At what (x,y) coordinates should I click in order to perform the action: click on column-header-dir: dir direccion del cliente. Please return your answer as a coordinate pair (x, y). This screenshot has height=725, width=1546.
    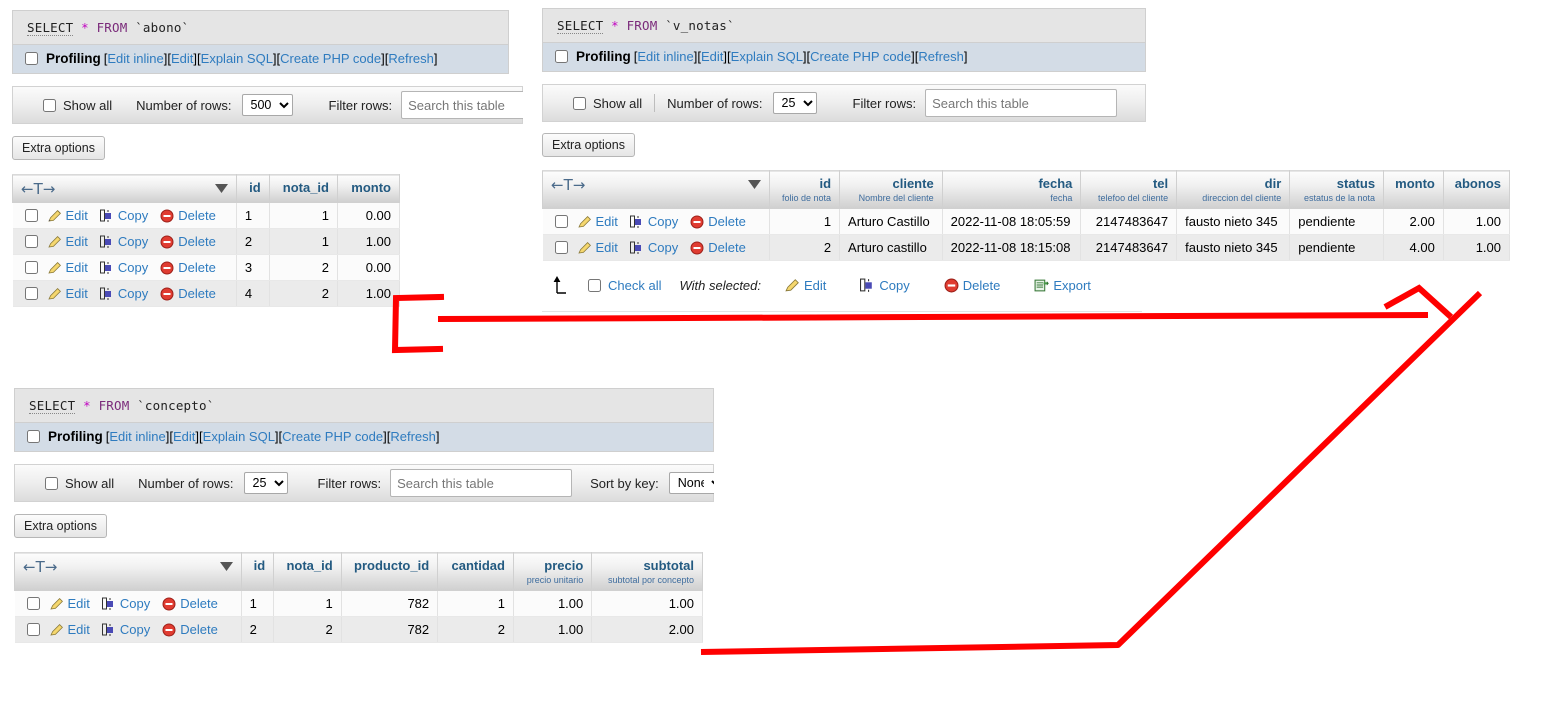
    Looking at the image, I should click on (1233, 189).